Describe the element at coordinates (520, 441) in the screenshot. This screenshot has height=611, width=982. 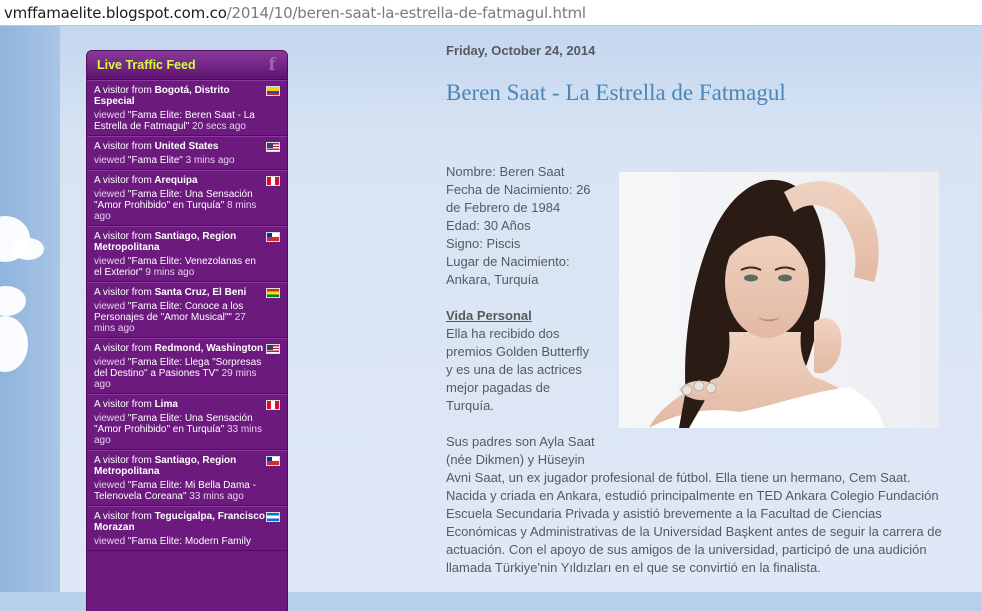
I see `para-line: Sus padres son Ayla Saat` at that location.